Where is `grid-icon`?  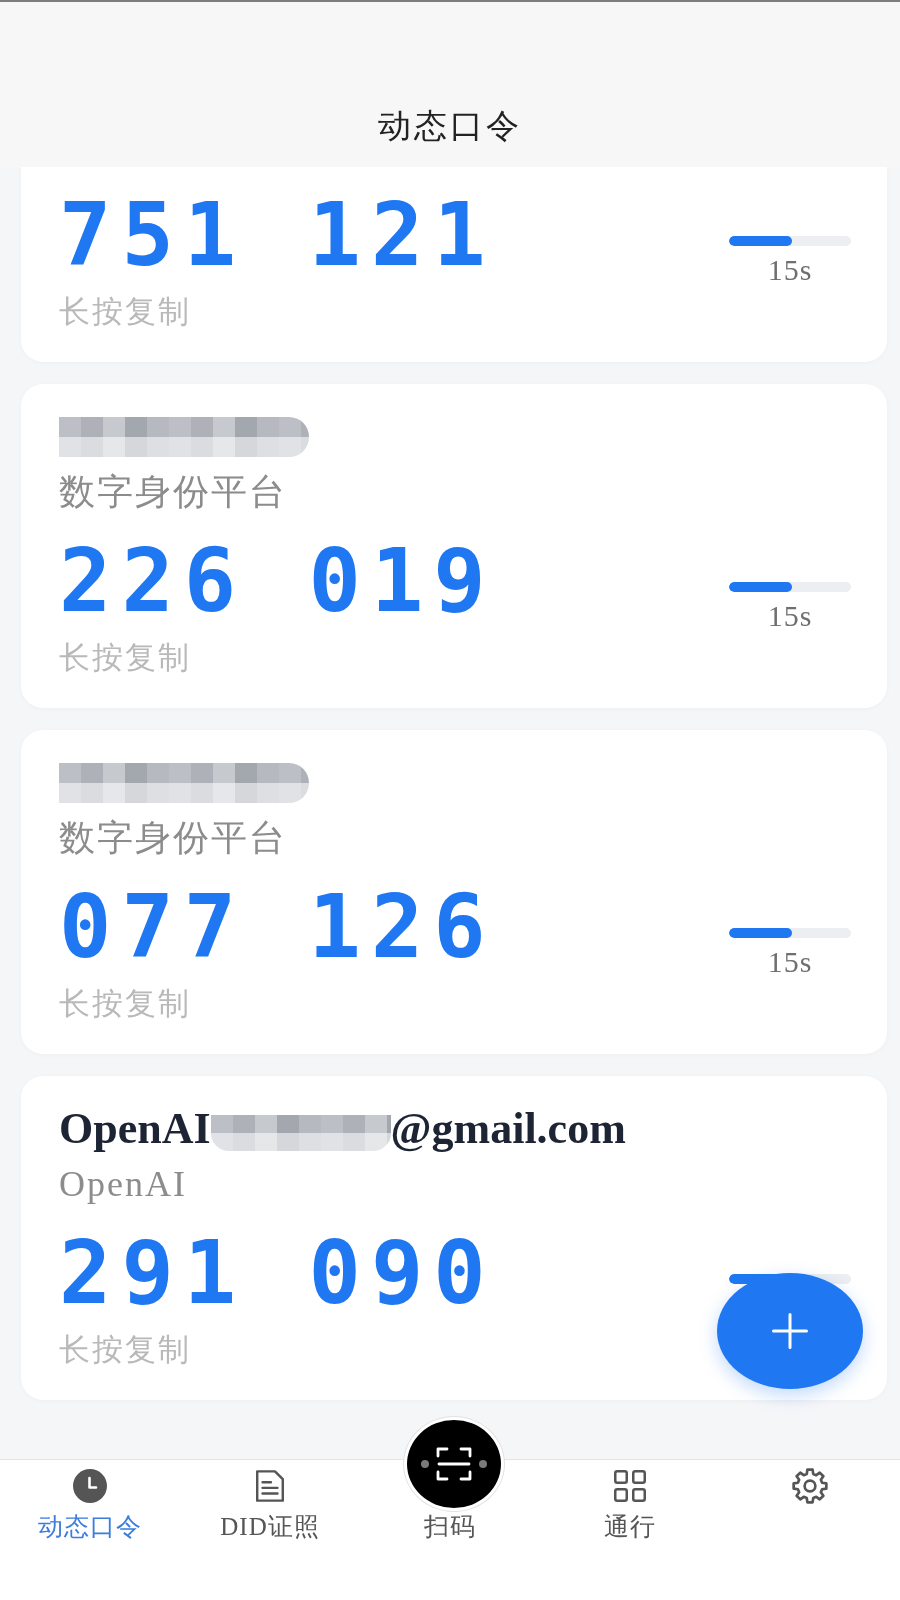
grid-icon is located at coordinates (630, 1486).